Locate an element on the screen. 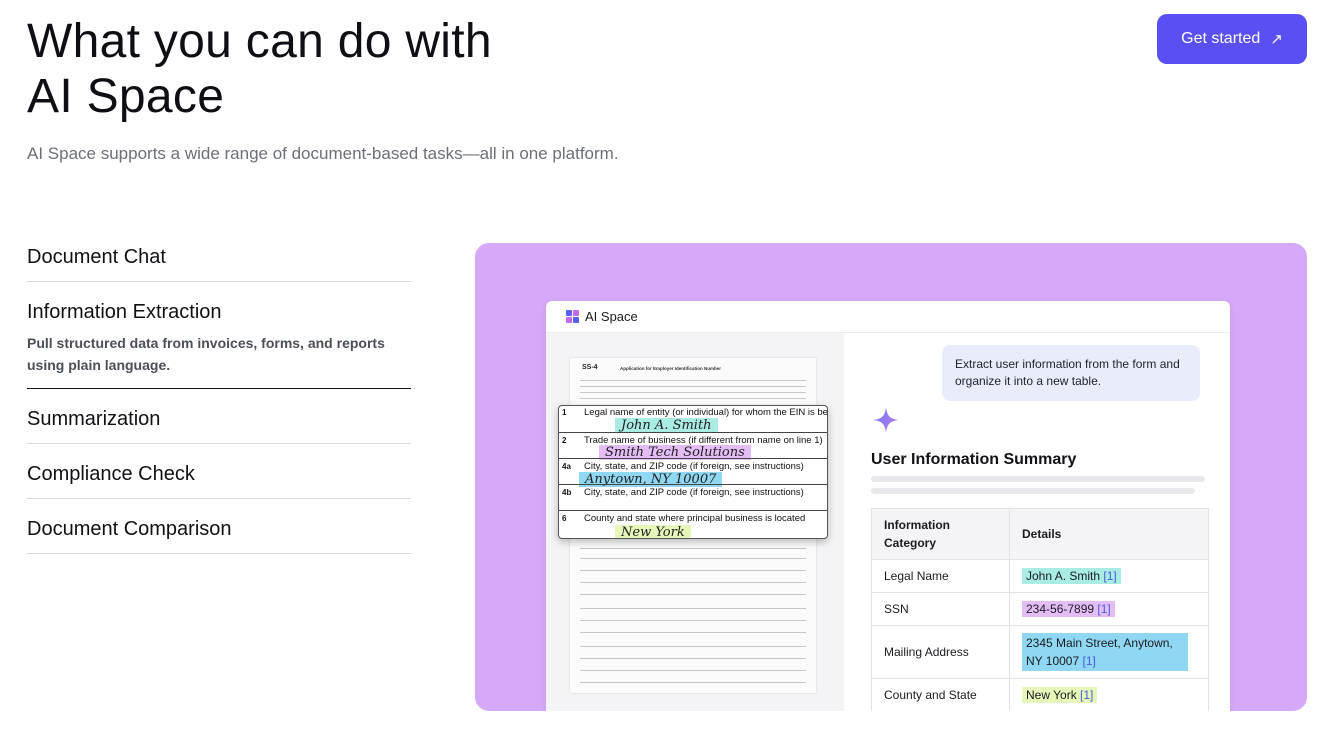  feature-item-document-chat: Document Chat is located at coordinates (219, 254).